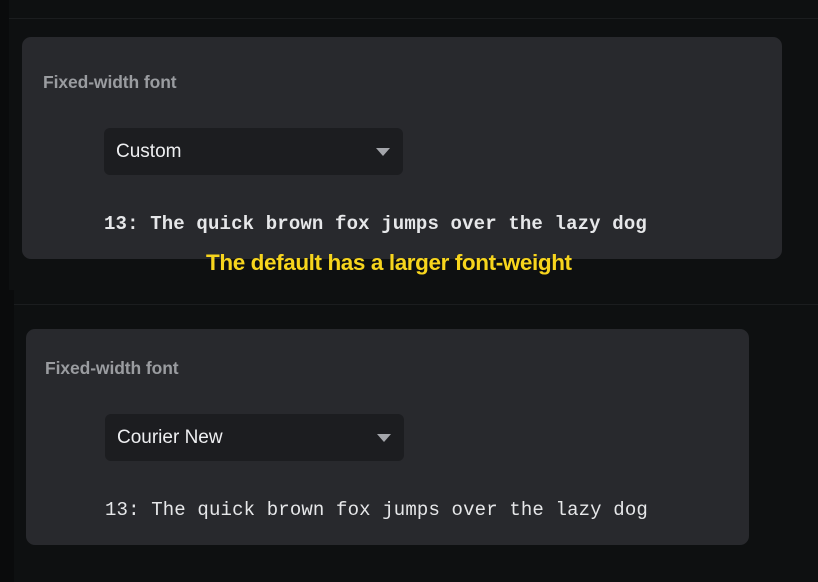 The image size is (818, 582). What do you see at coordinates (254, 437) in the screenshot?
I see `font-select-dropdown: Courier New` at bounding box center [254, 437].